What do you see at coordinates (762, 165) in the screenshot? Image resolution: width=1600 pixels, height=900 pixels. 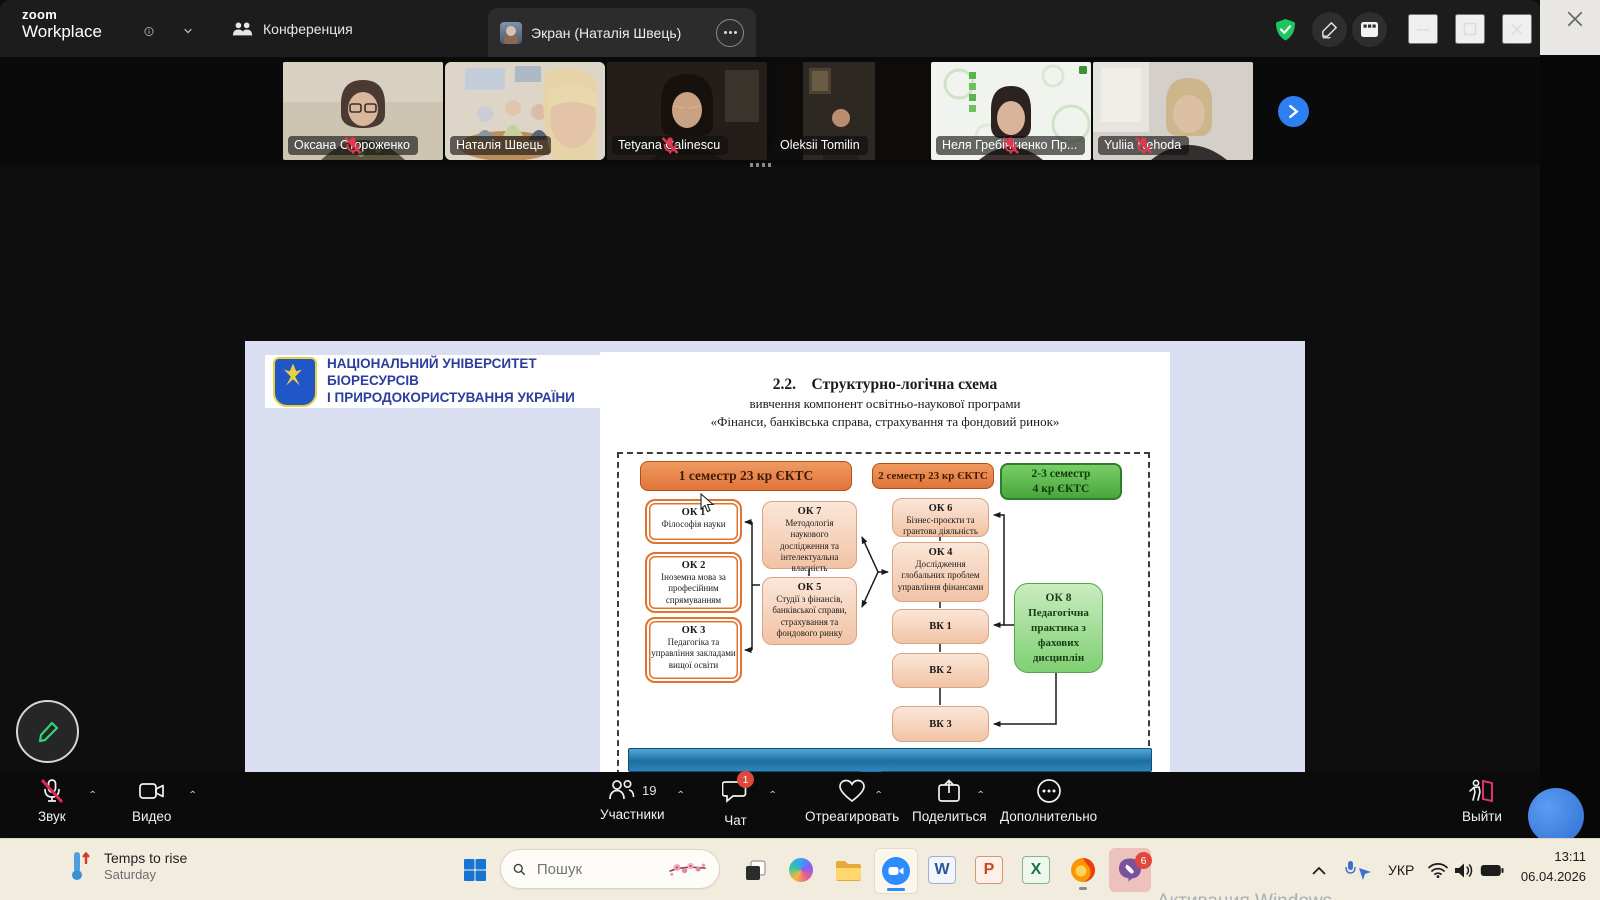 I see `strip-resize-handle` at bounding box center [762, 165].